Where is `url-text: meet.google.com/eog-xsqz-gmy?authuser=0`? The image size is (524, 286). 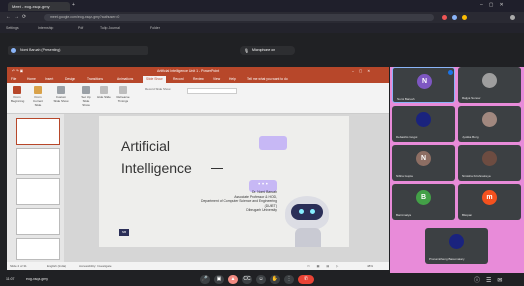 url-text: meet.google.com/eog-xsqz-gmy?authuser=0 is located at coordinates (85, 17).